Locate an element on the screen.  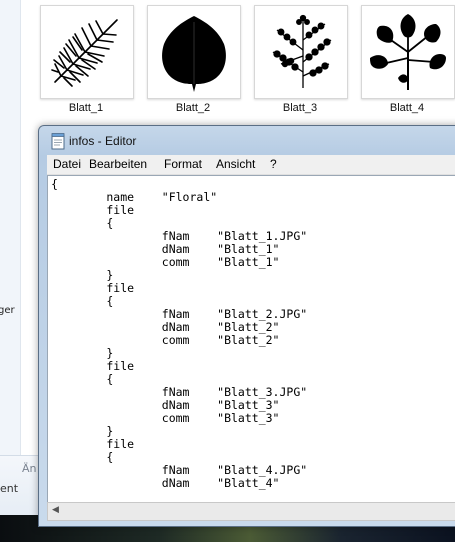
compound-leaf-icon is located at coordinates (408, 52).